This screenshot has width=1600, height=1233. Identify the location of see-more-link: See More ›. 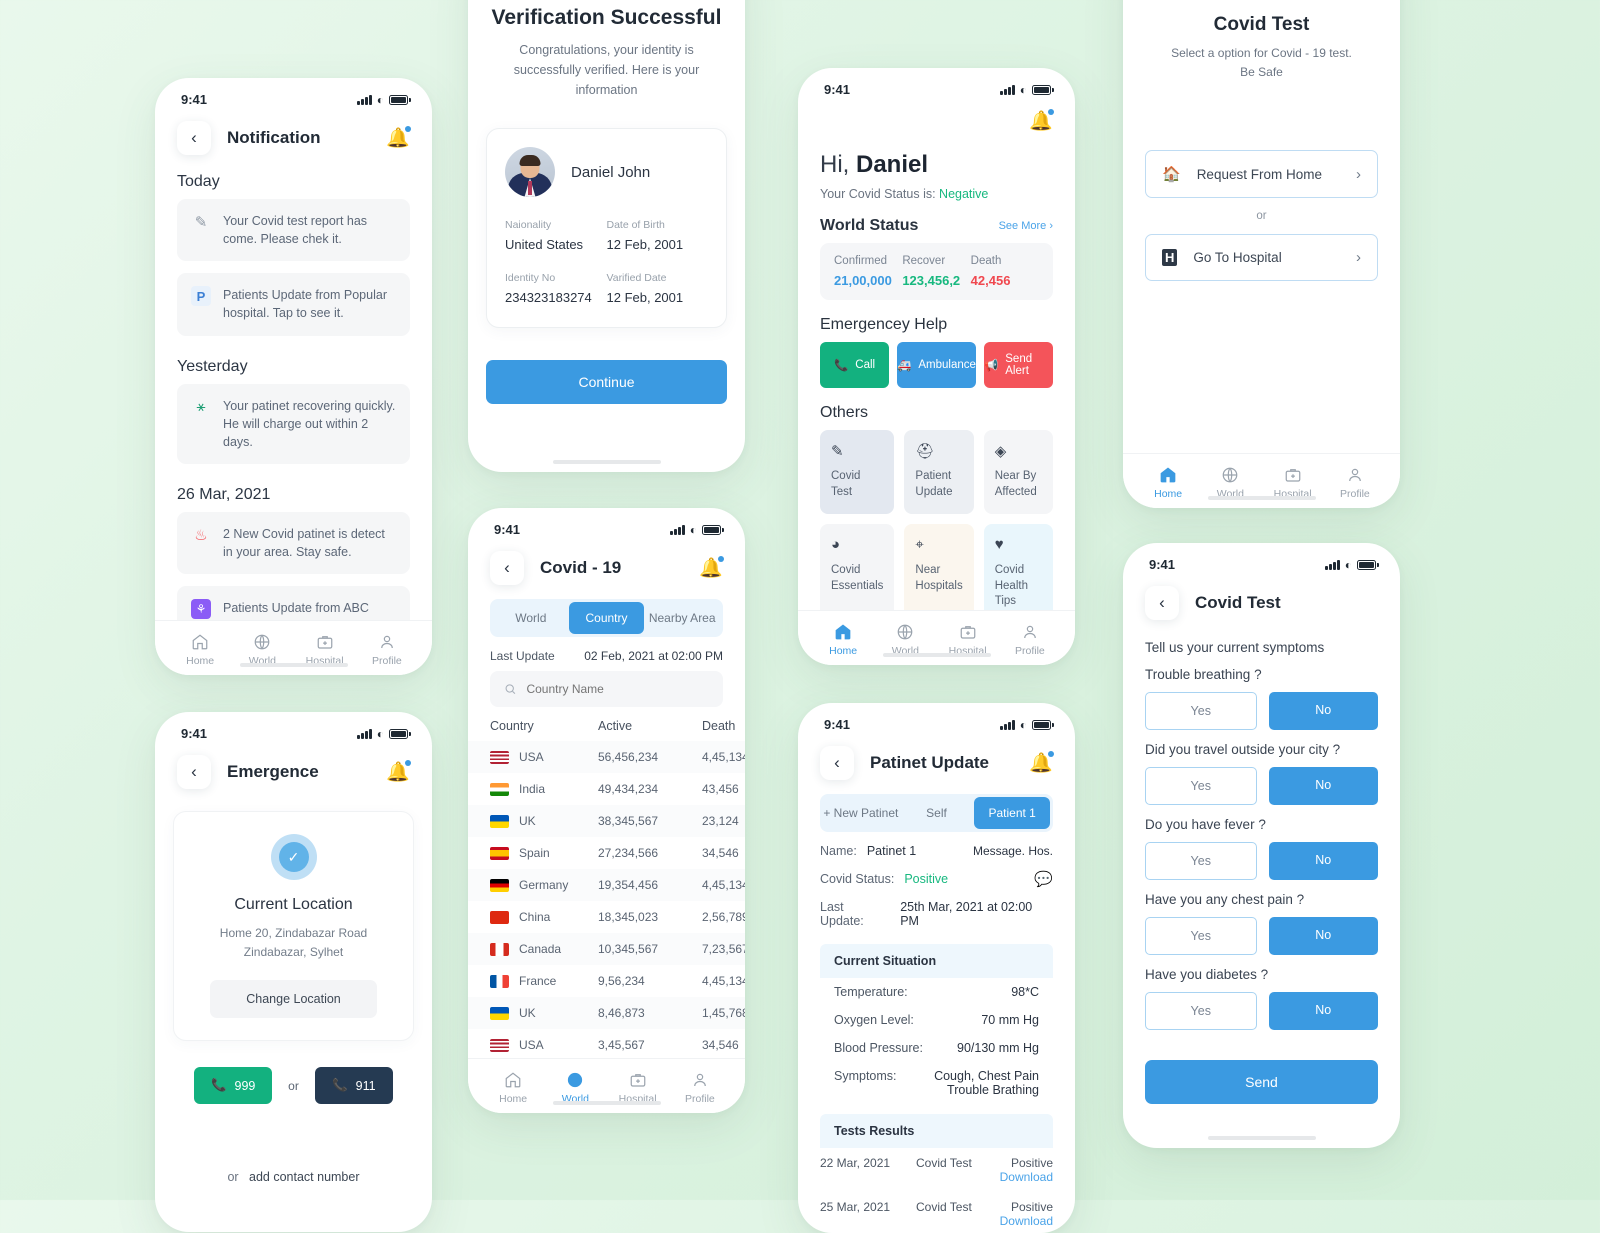
(1026, 226).